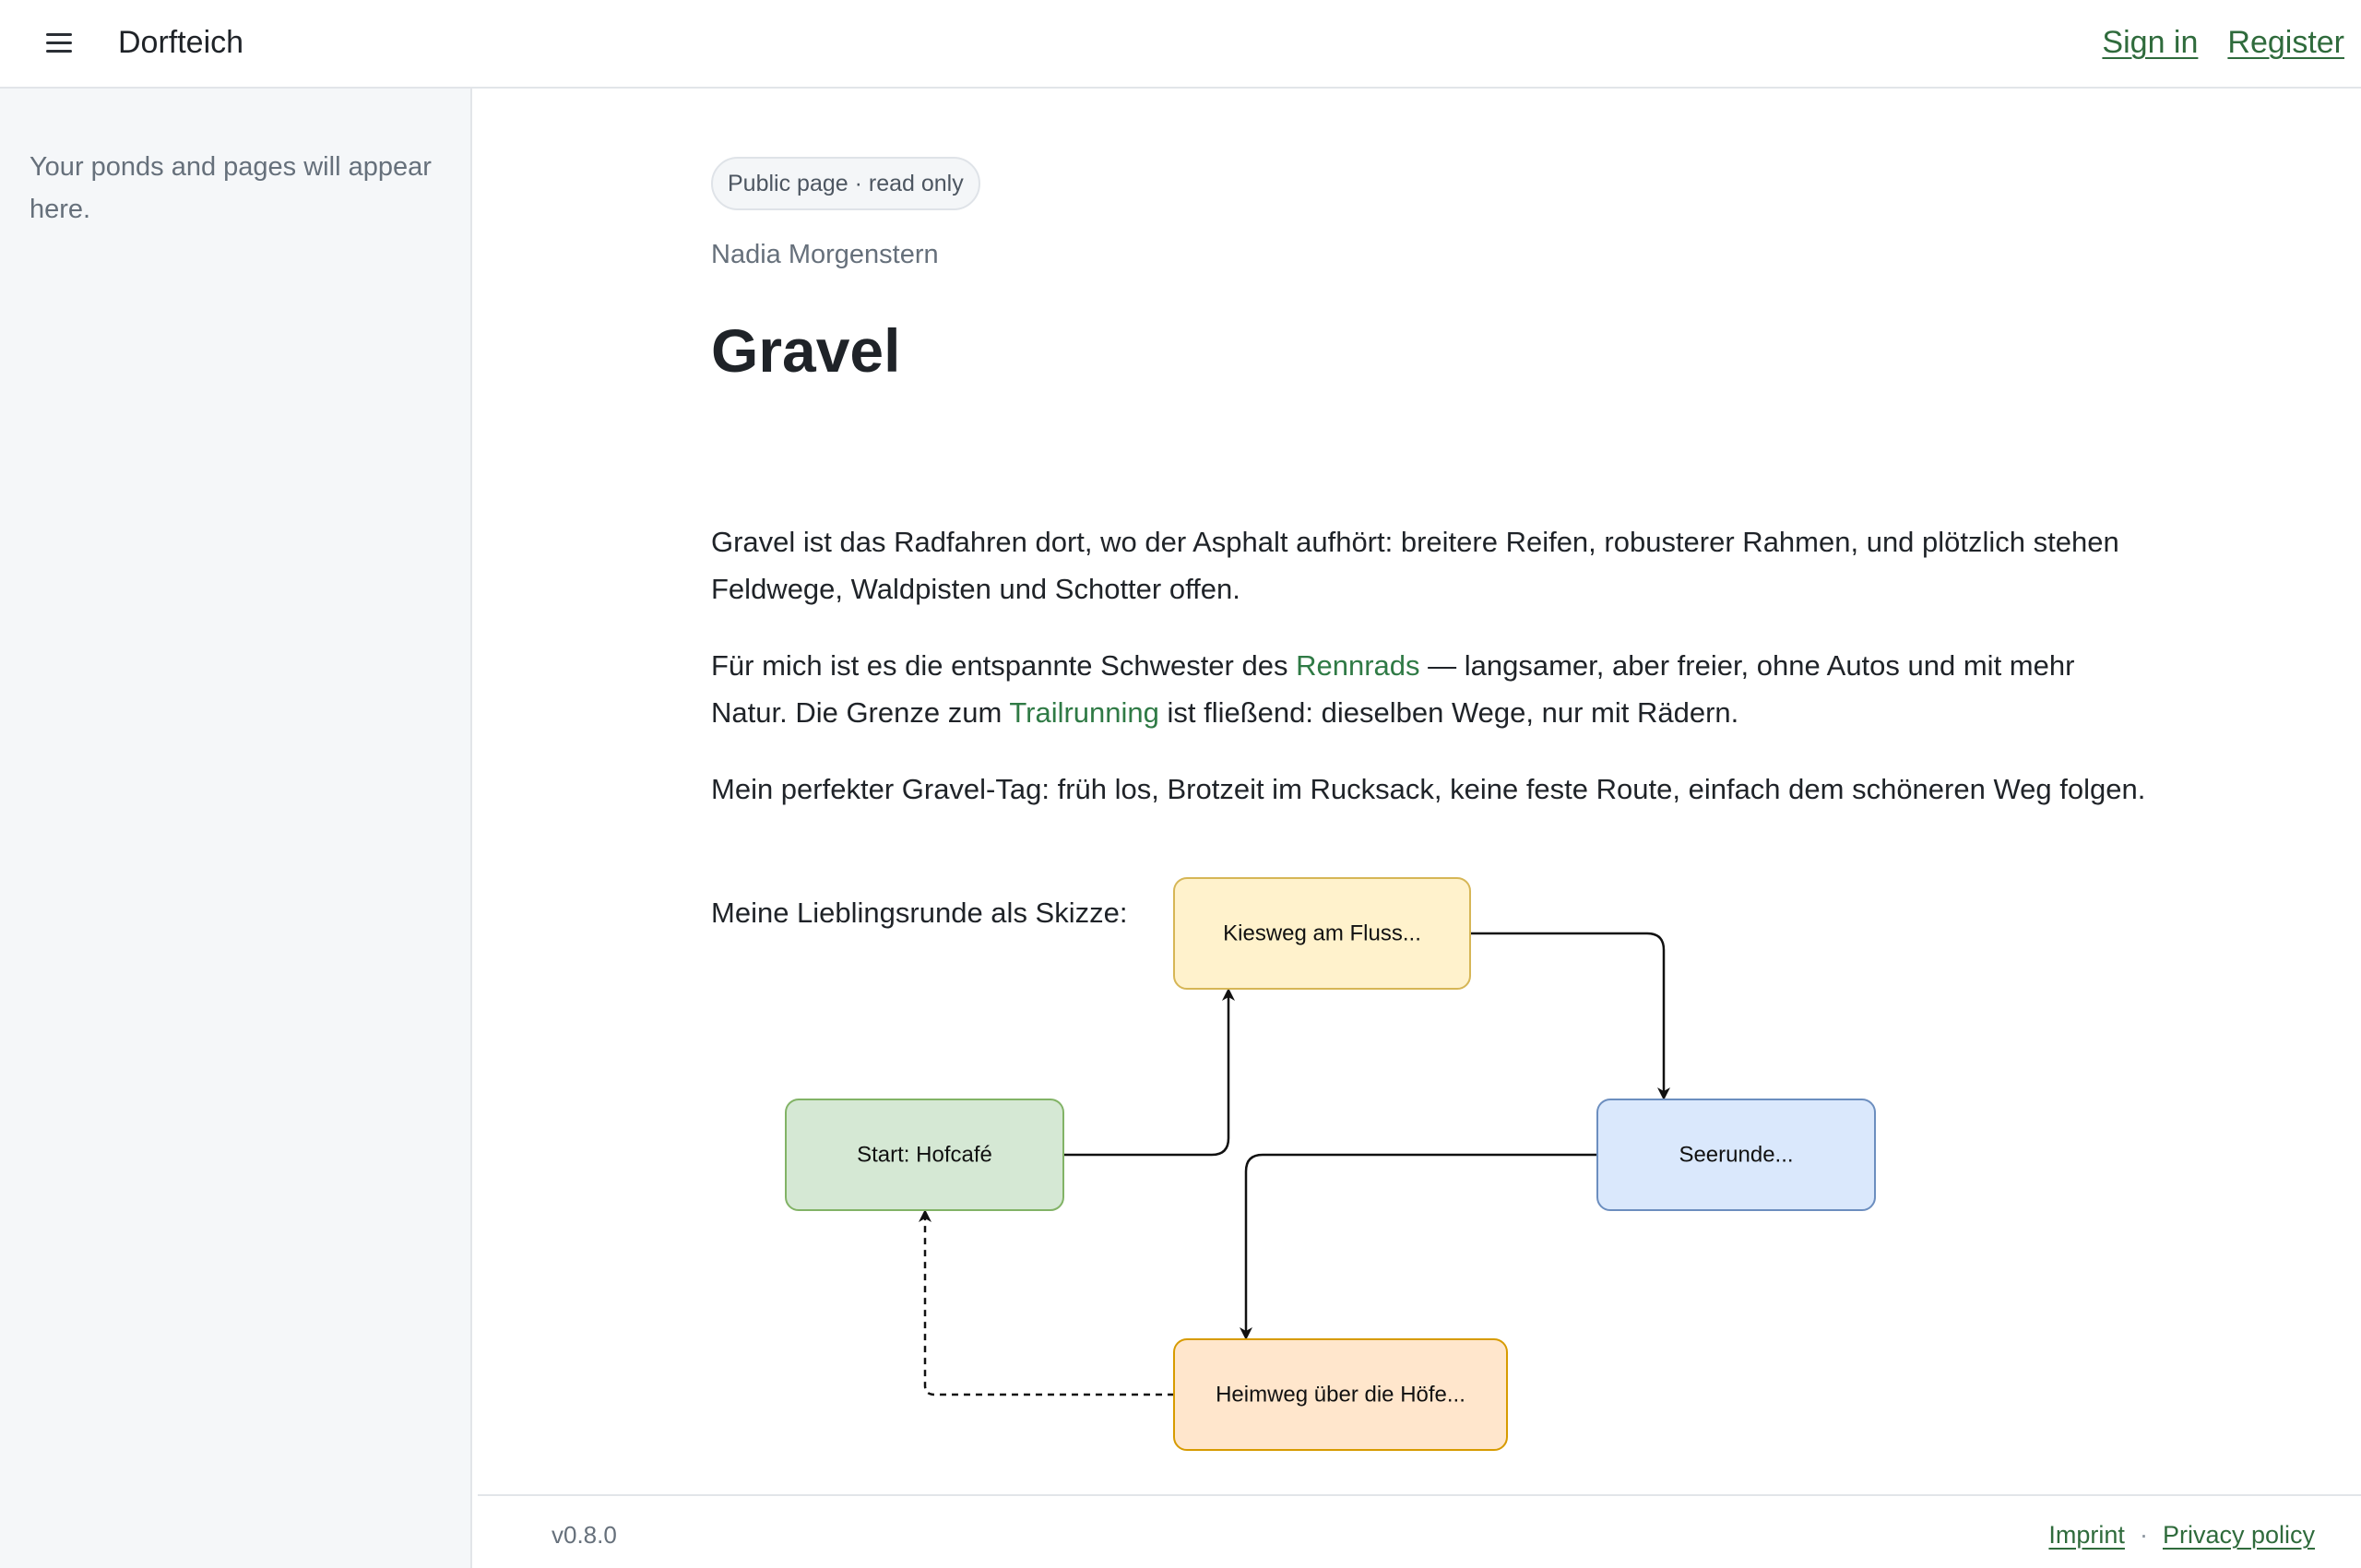  Describe the element at coordinates (845, 183) in the screenshot. I see `public-page-badge: Public page · read only` at that location.